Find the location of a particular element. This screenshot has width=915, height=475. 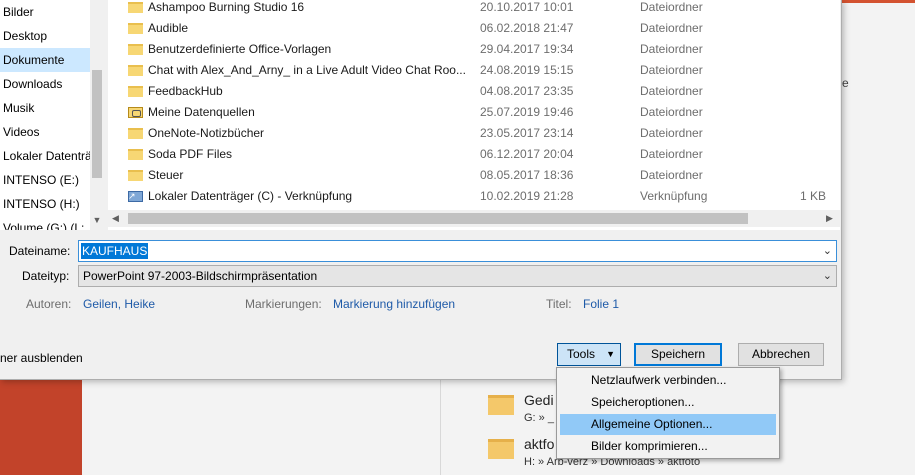

save-button: Speichern is located at coordinates (678, 354).